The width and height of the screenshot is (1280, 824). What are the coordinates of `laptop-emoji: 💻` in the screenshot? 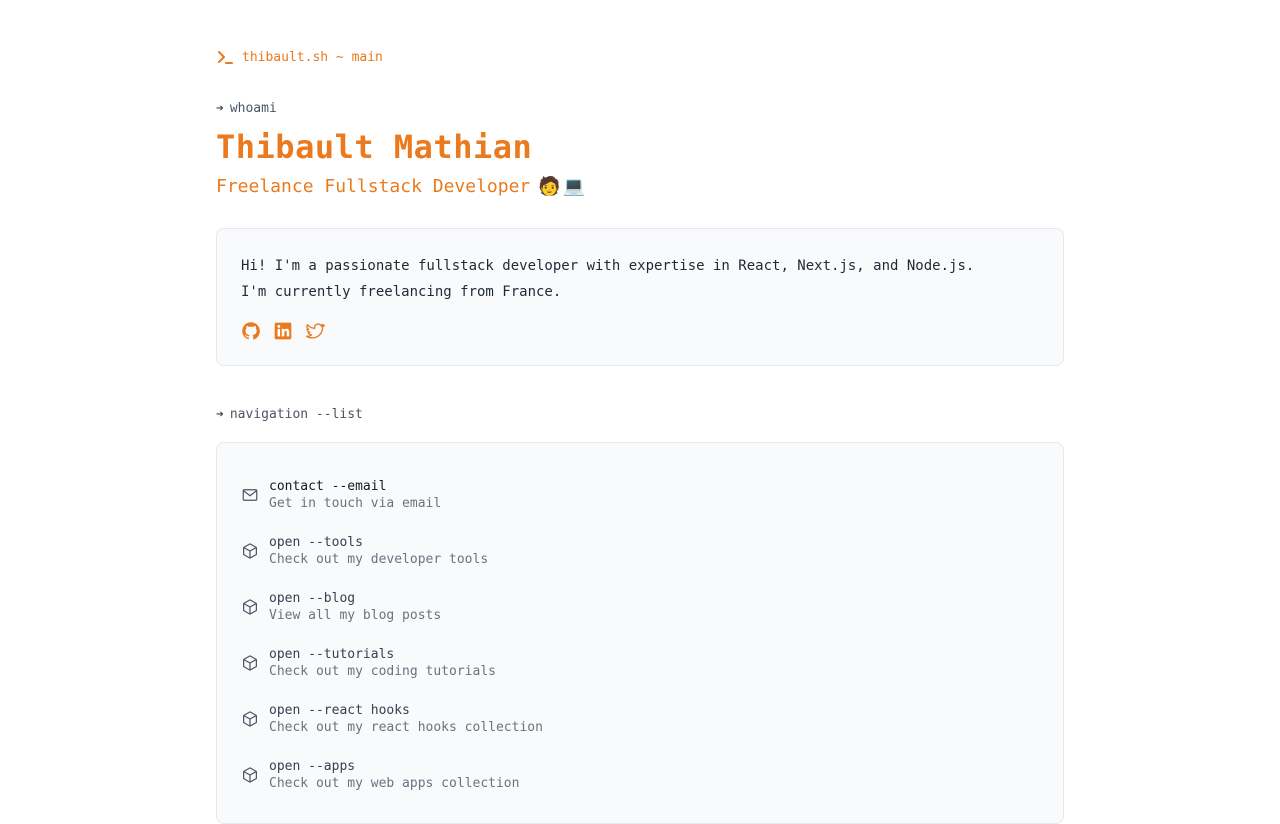 It's located at (574, 186).